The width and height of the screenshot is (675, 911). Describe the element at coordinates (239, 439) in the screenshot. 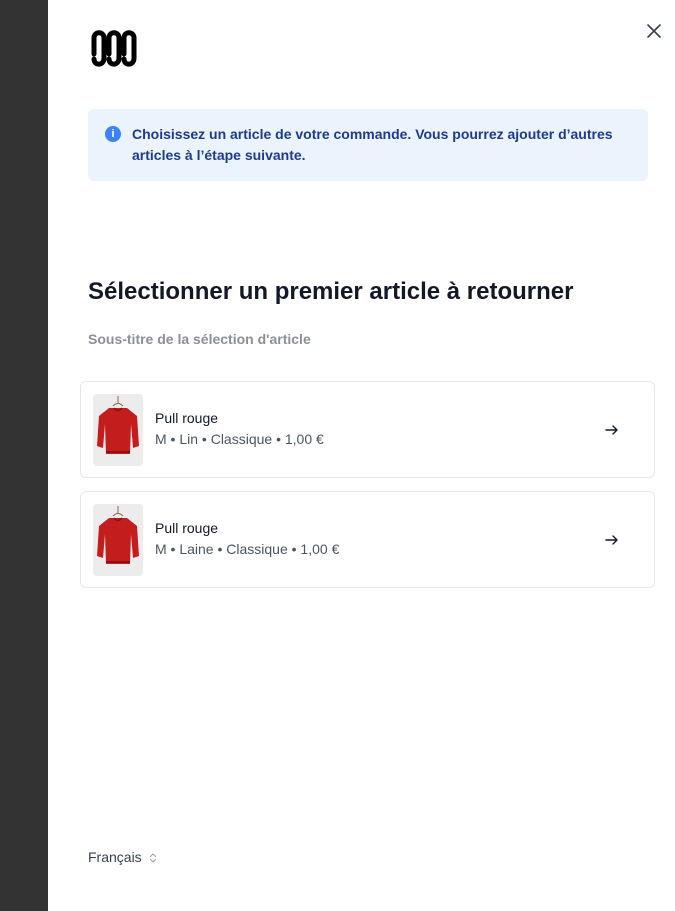

I see `item-details: M • Lin • Classique • 1,00 €` at that location.